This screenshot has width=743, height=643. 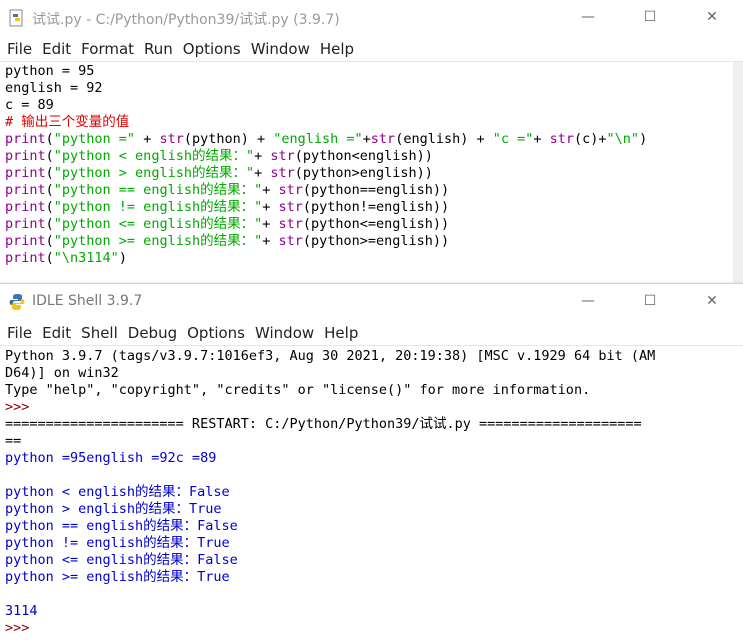 I want to click on window-title: 试试.py - C:/Python/Python39/试试.py (3.9.7), so click(x=186, y=20).